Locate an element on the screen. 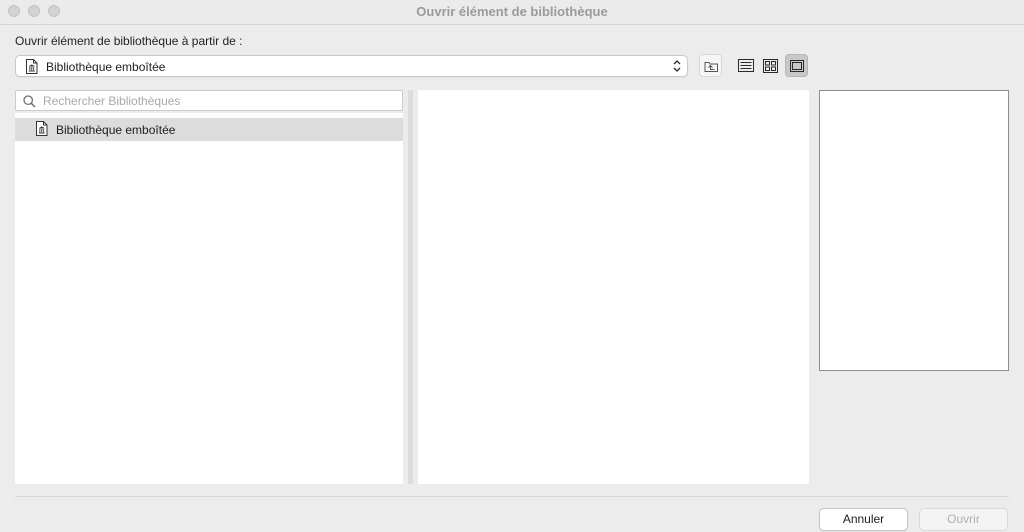  pane-splitter is located at coordinates (410, 287).